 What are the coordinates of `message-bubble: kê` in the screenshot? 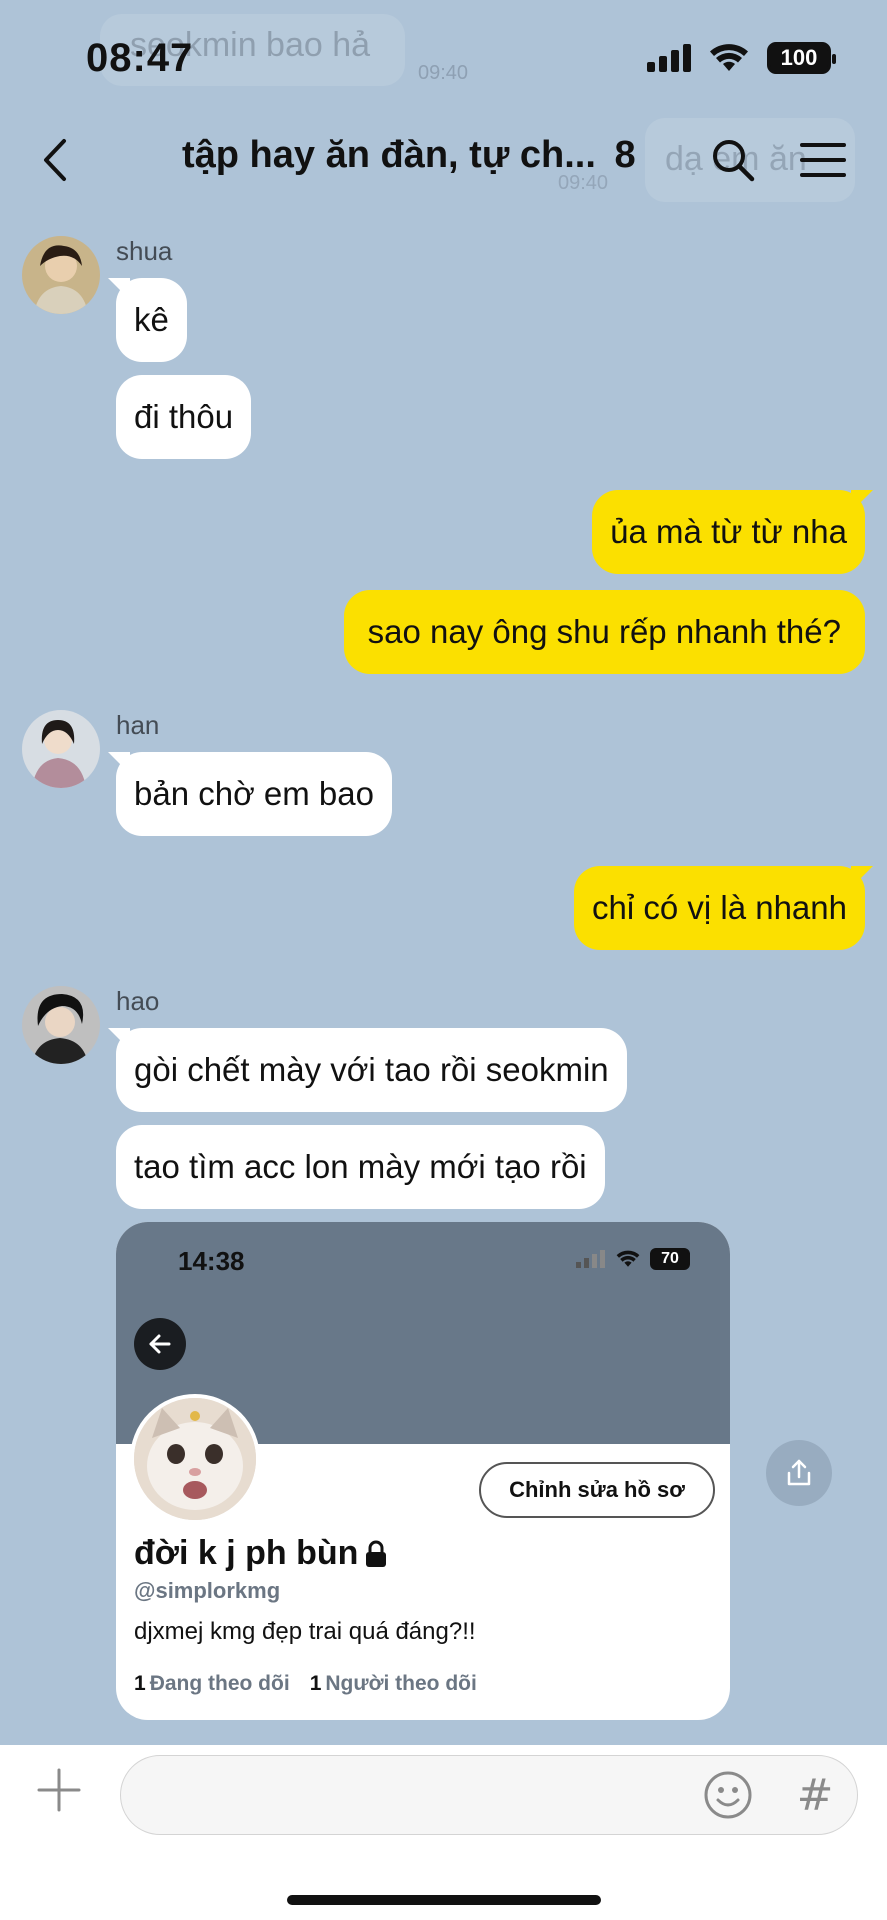 It's located at (151, 320).